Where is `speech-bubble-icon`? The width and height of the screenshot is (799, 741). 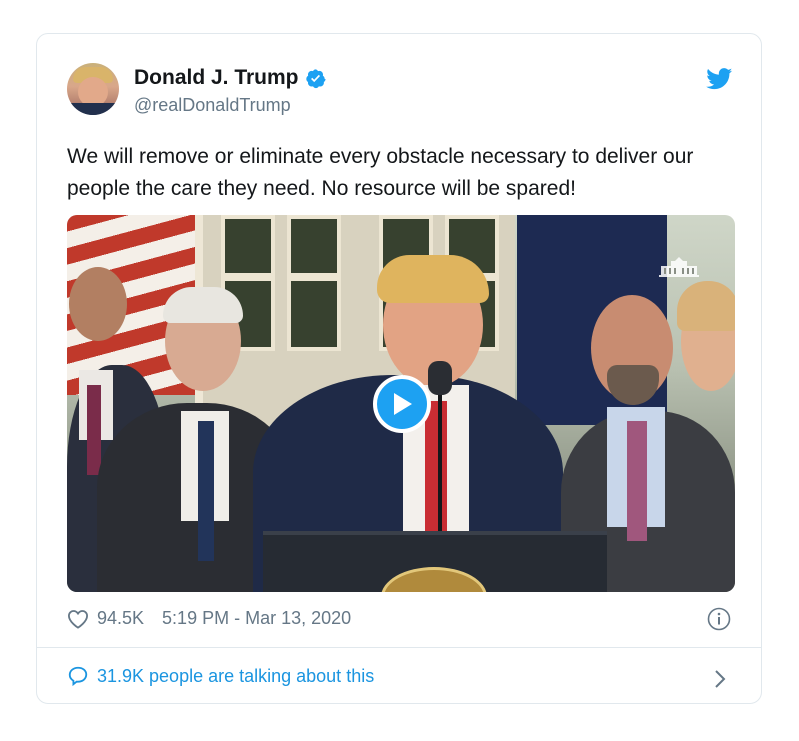
speech-bubble-icon is located at coordinates (78, 676).